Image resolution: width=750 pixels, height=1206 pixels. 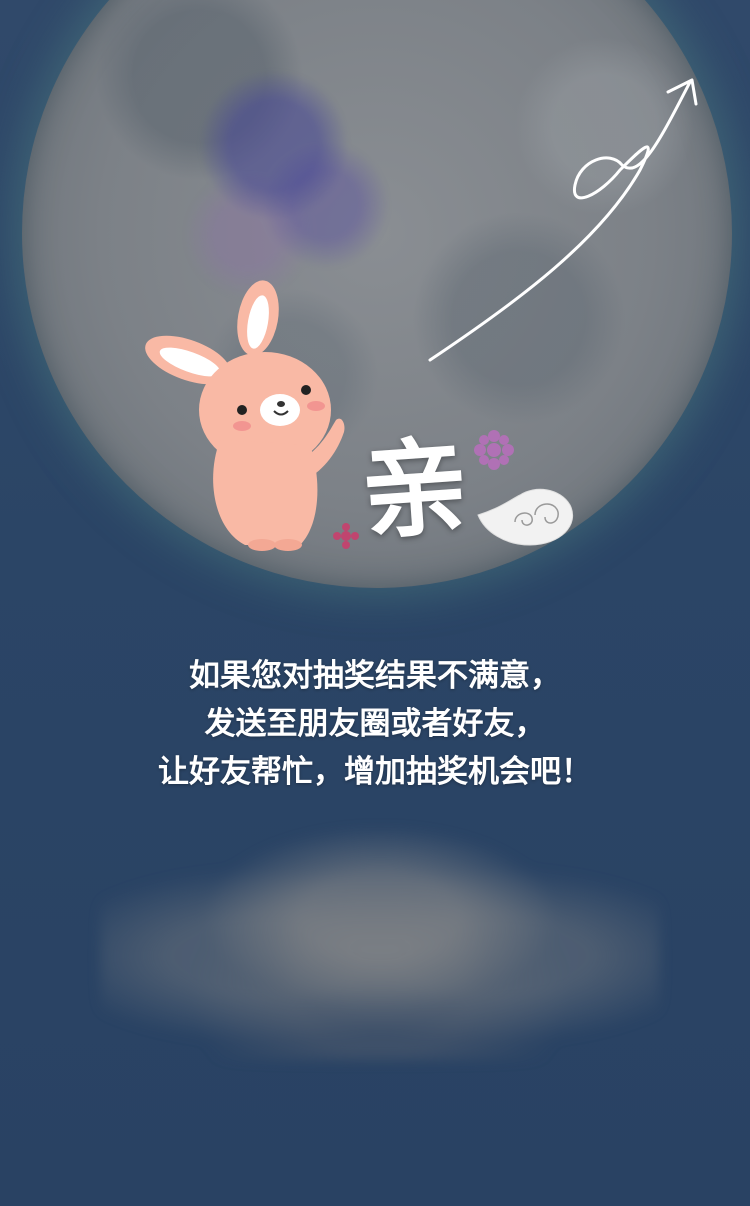 What do you see at coordinates (525, 517) in the screenshot?
I see `auspicious-cloud-icon` at bounding box center [525, 517].